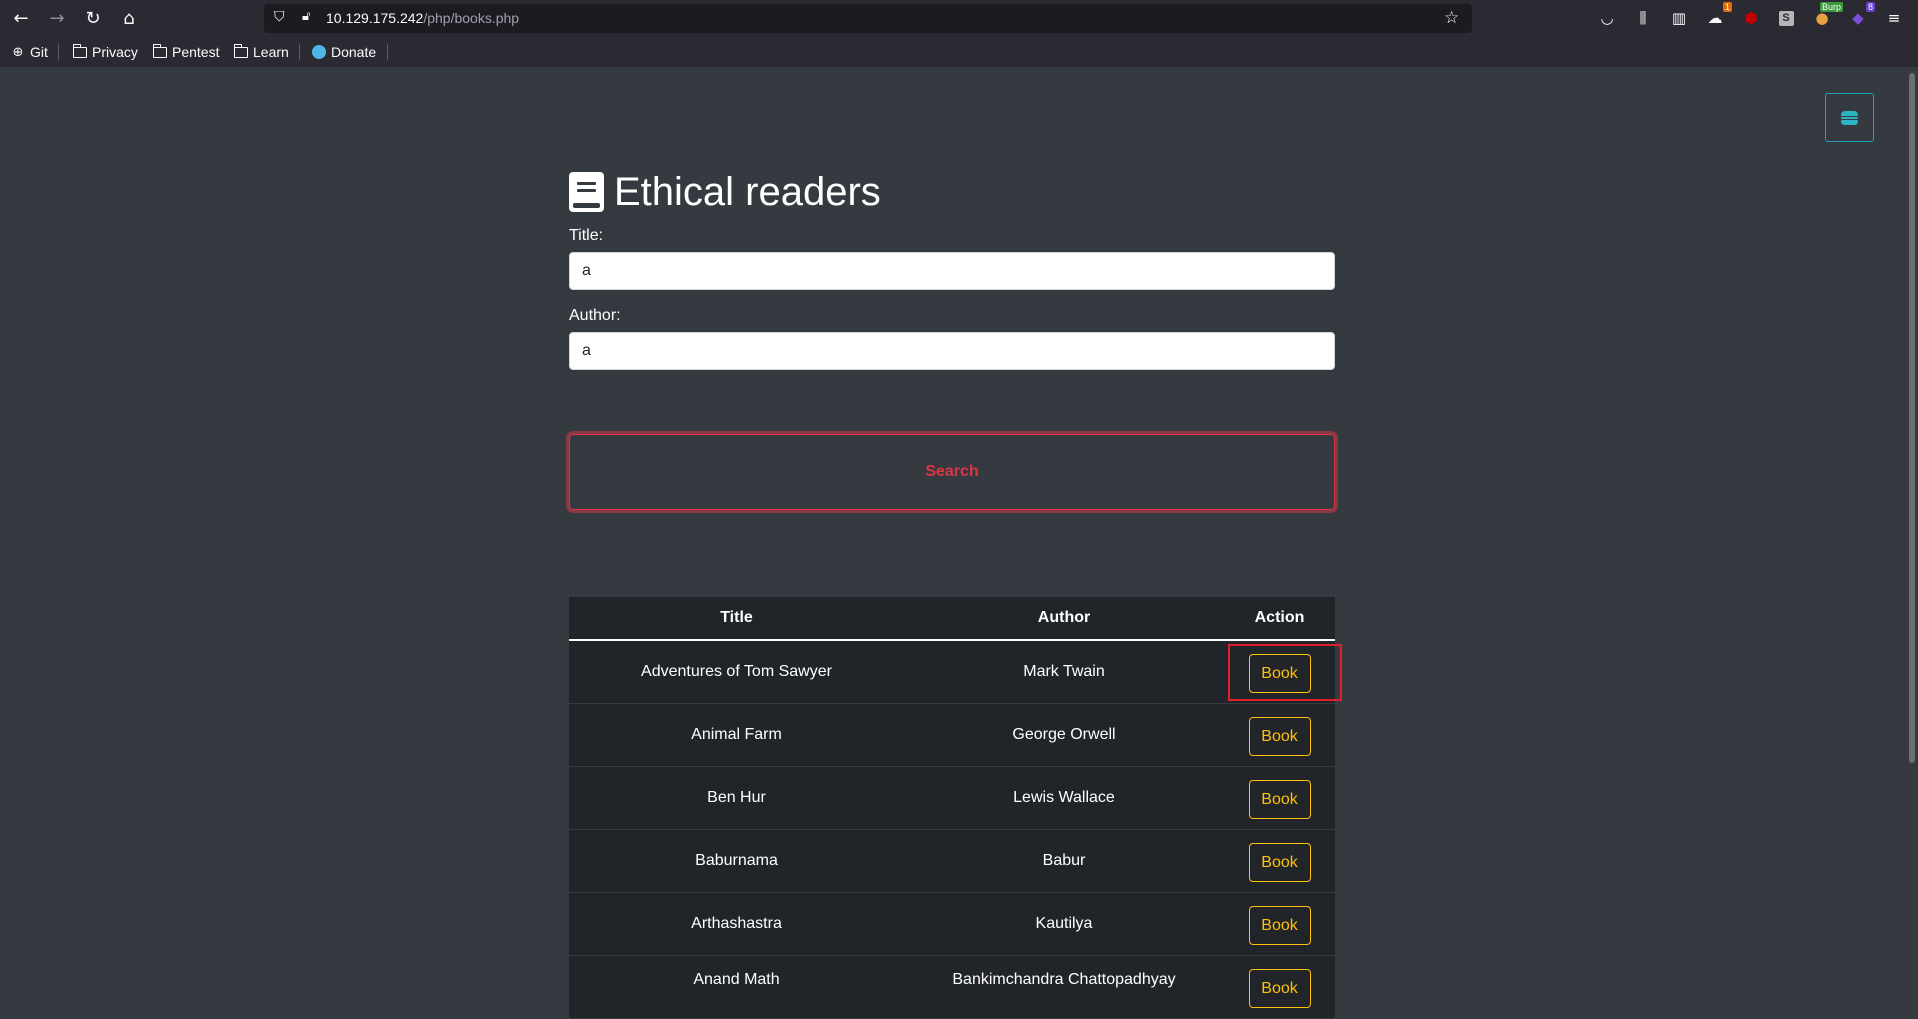  I want to click on url-path: /php/books.php, so click(471, 18).